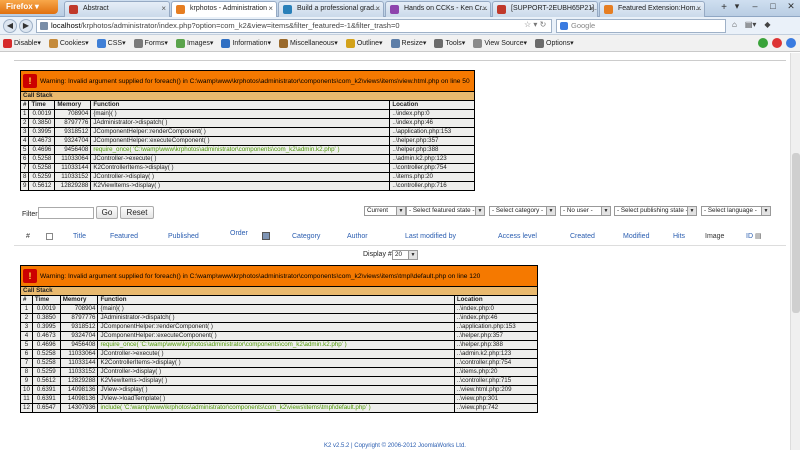  What do you see at coordinates (796, 233) in the screenshot?
I see `scrollbar-thumb` at bounding box center [796, 233].